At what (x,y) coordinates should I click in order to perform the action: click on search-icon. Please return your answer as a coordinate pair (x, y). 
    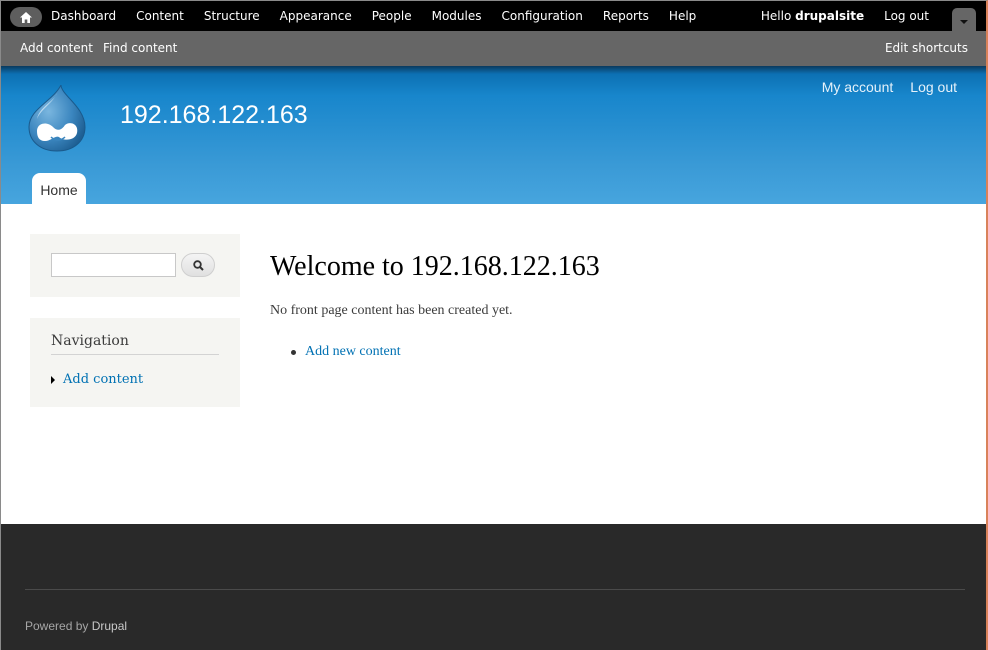
    Looking at the image, I should click on (198, 265).